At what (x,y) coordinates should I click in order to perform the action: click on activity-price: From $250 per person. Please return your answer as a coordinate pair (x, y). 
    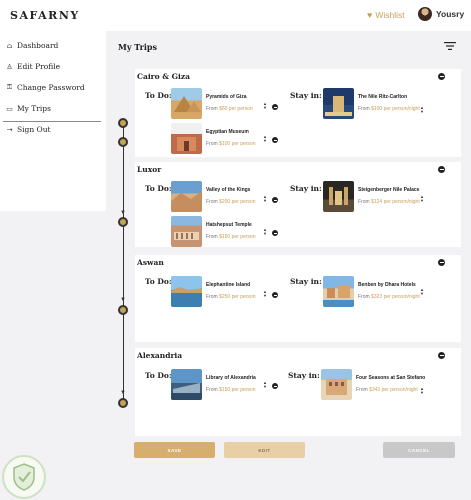
    Looking at the image, I should click on (231, 297).